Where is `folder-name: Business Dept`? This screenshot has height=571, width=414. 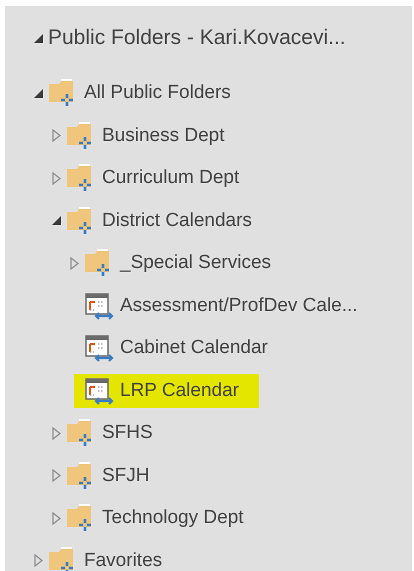
folder-name: Business Dept is located at coordinates (163, 135).